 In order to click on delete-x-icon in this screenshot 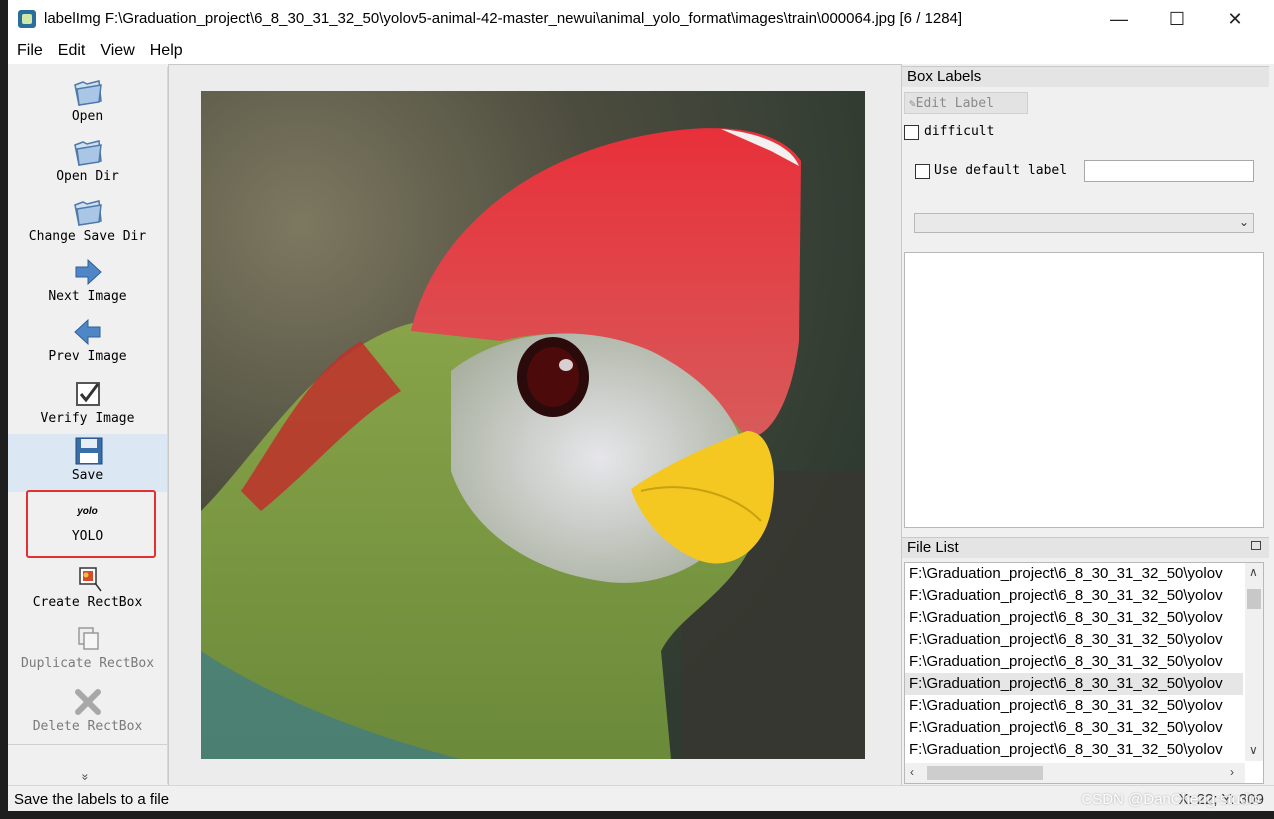, I will do `click(87, 702)`.